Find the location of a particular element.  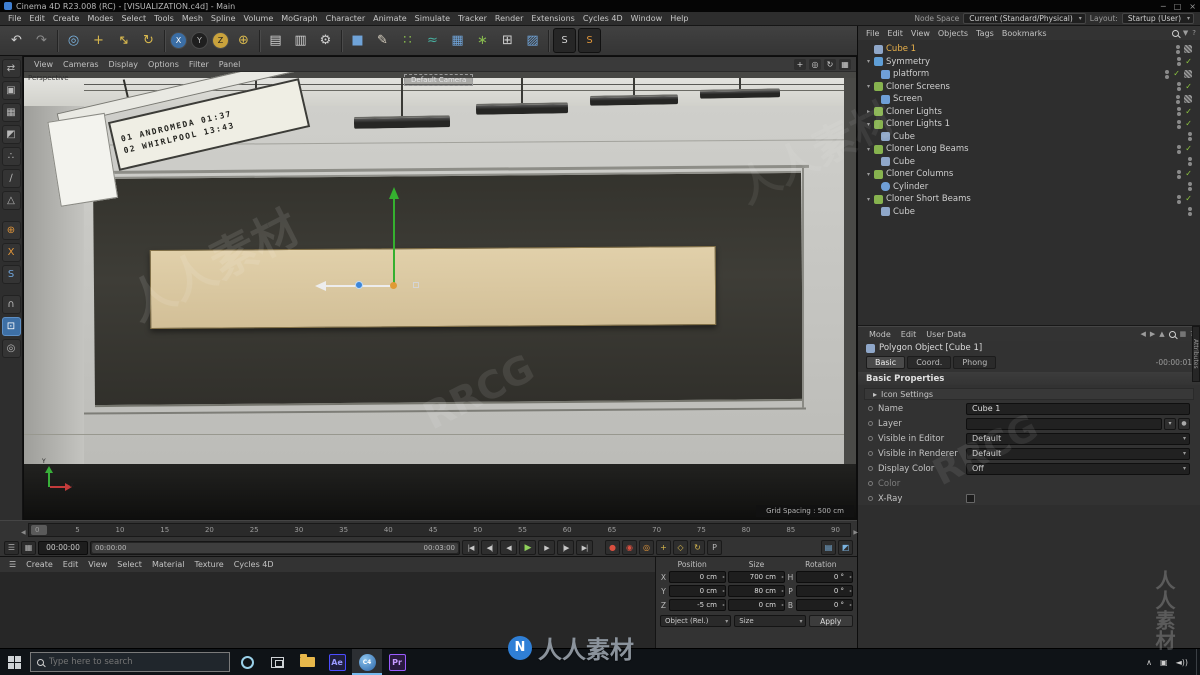

object-row-cloner-screens: ▾ Cloner Screens ✓ is located at coordinates (1029, 87).